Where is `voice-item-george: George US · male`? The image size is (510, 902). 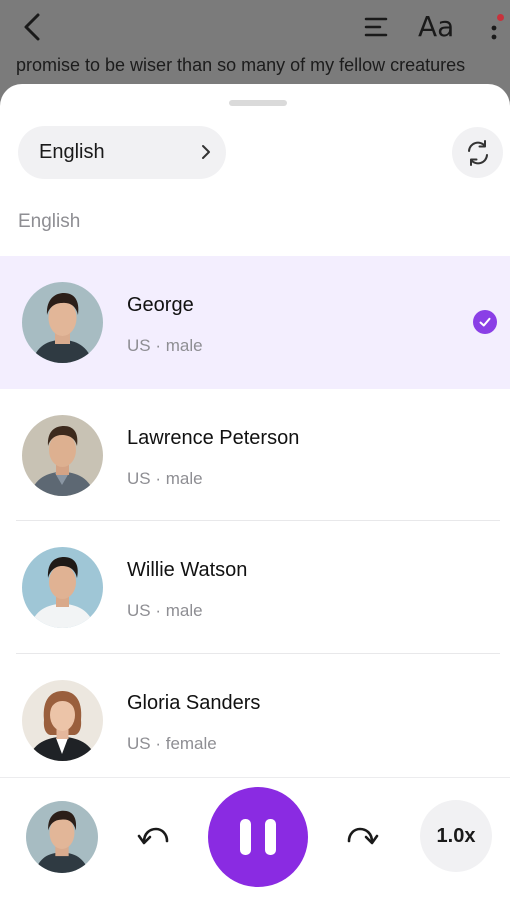
voice-item-george: George US · male is located at coordinates (255, 322).